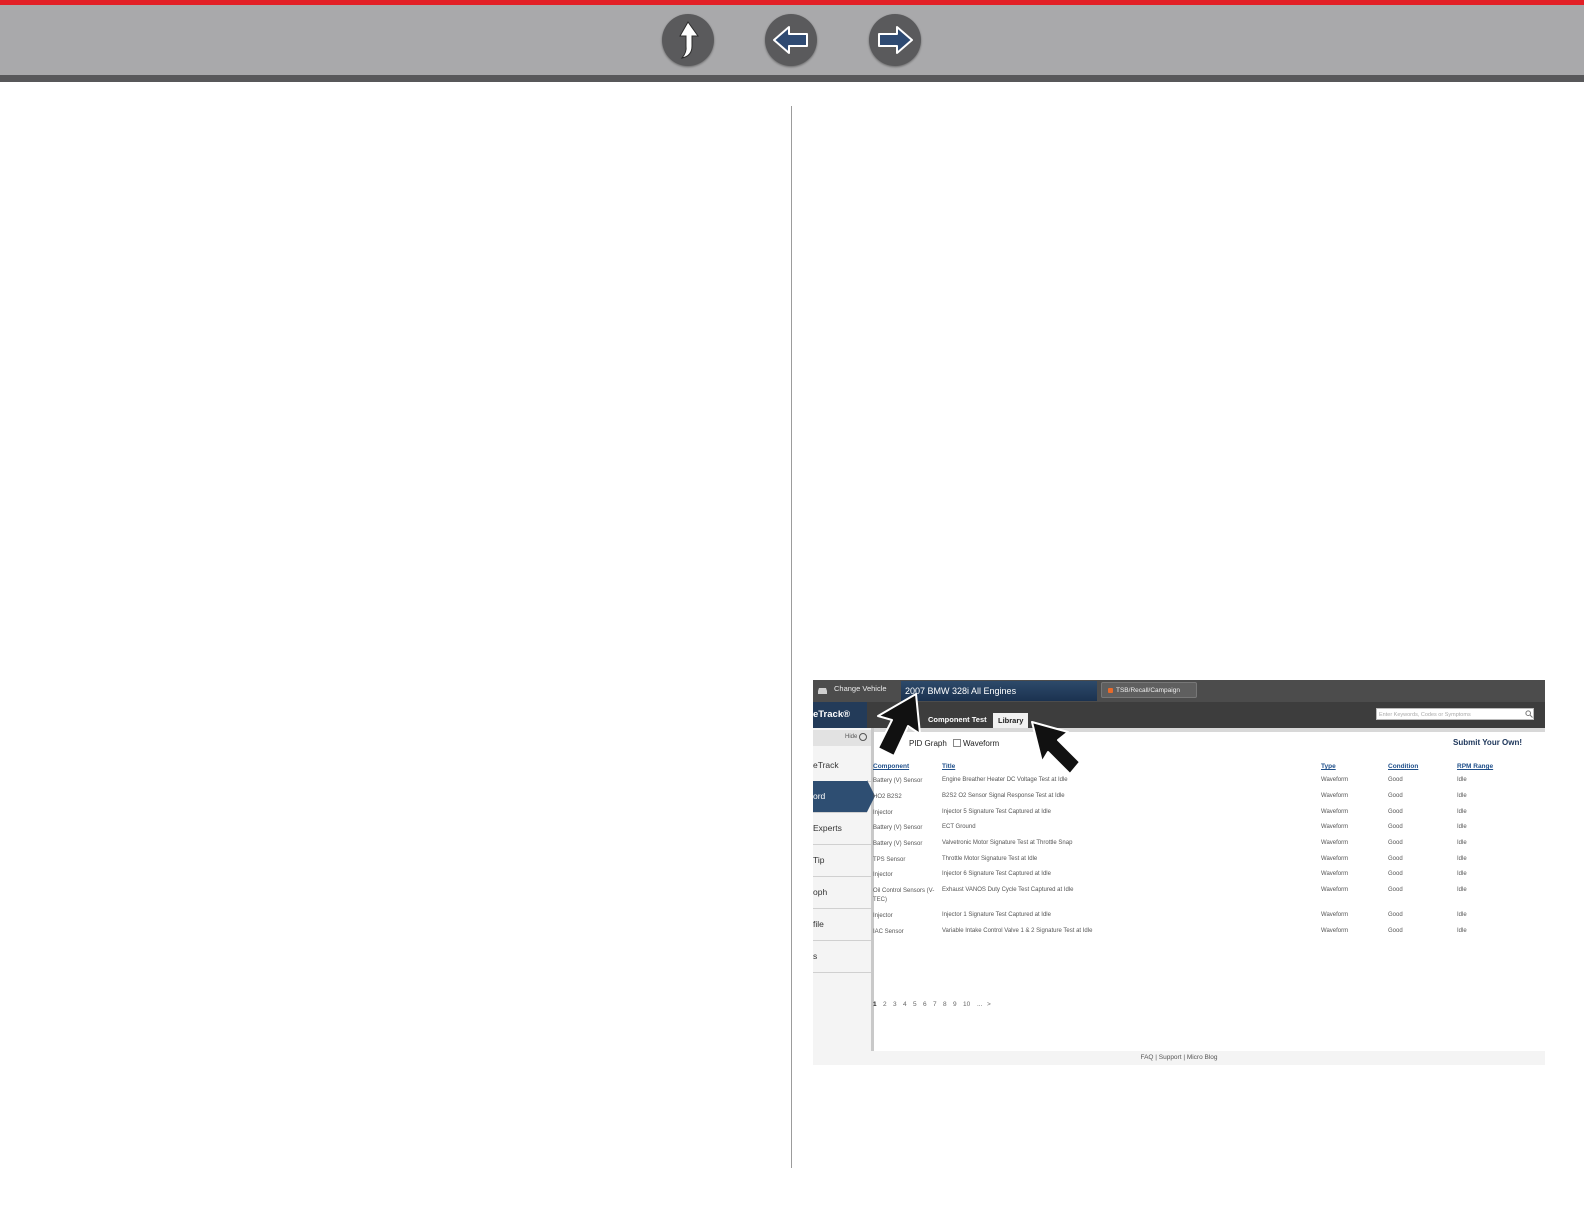  I want to click on back-button, so click(791, 40).